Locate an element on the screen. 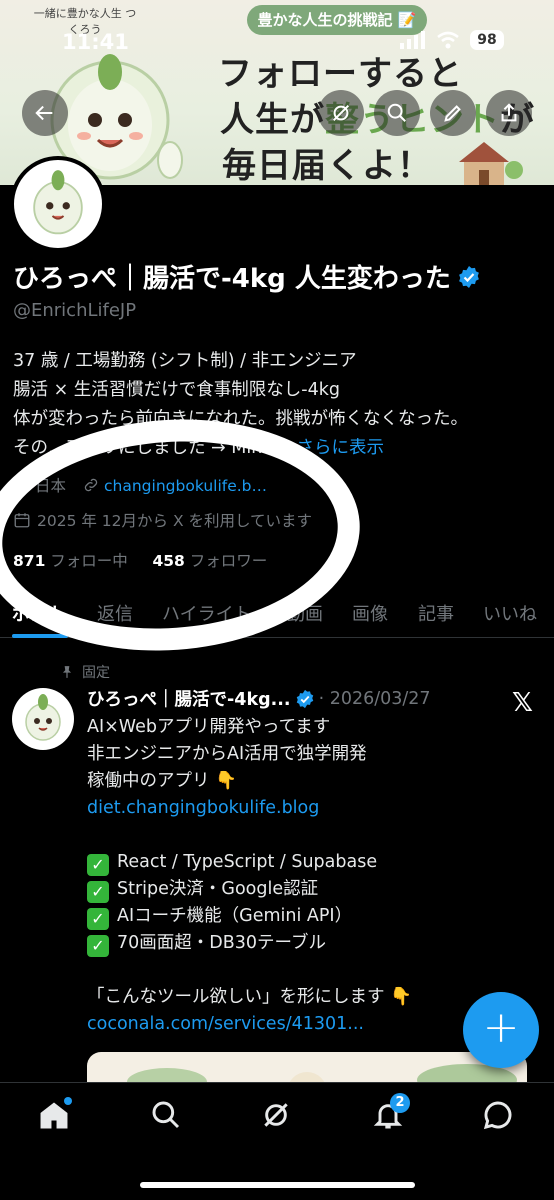 This screenshot has width=554, height=1200. banner-line-3: 毎日届くよ！ is located at coordinates (327, 165).